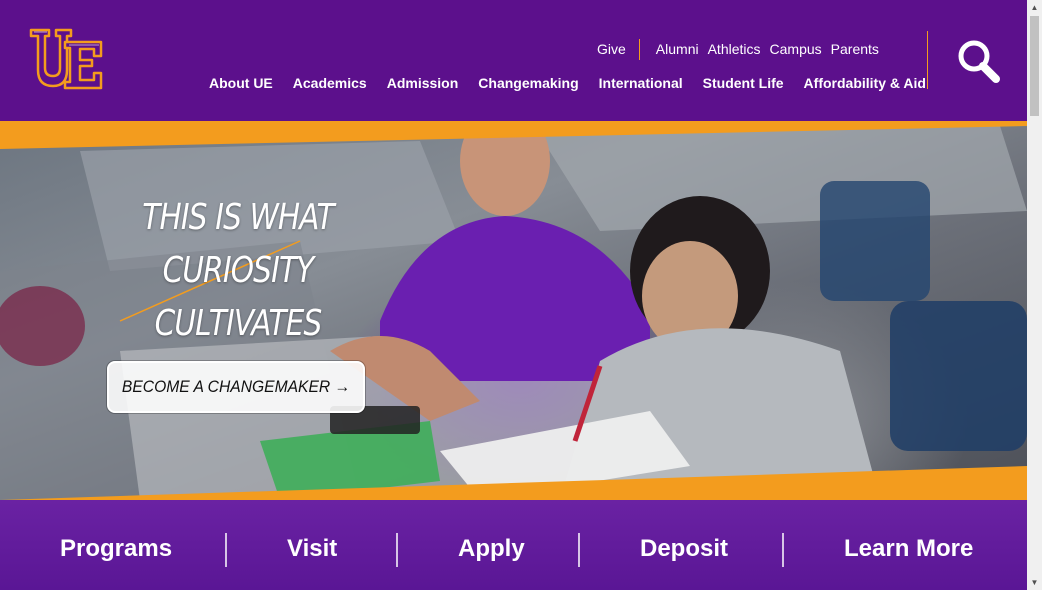  I want to click on tagline-line-3: CULTIVATES, so click(238, 323).